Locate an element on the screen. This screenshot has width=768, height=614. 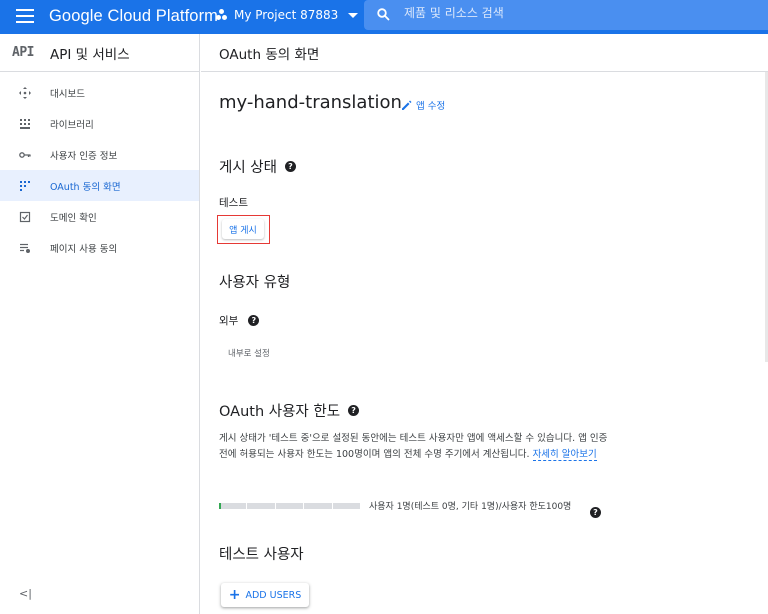
sidebar-item-domain-verification: 도메인 확인 is located at coordinates (99, 216).